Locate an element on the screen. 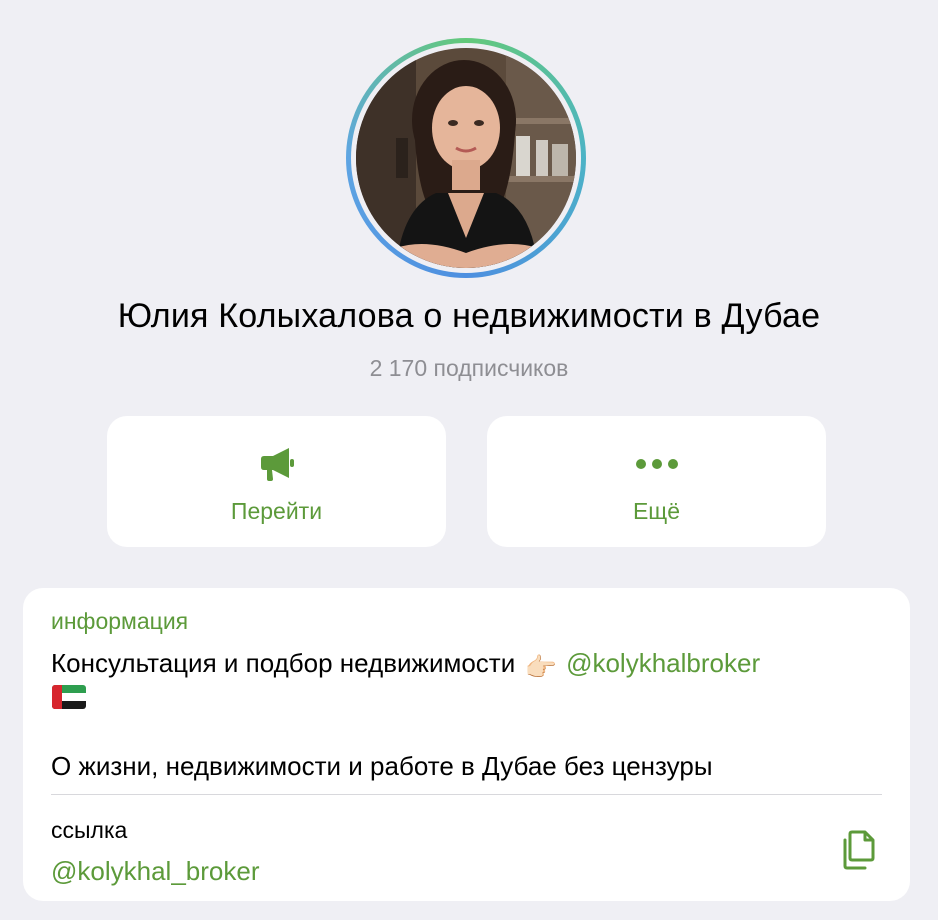 Image resolution: width=938 pixels, height=920 pixels. subscriber-count: 2 170 подписчиков is located at coordinates (469, 368).